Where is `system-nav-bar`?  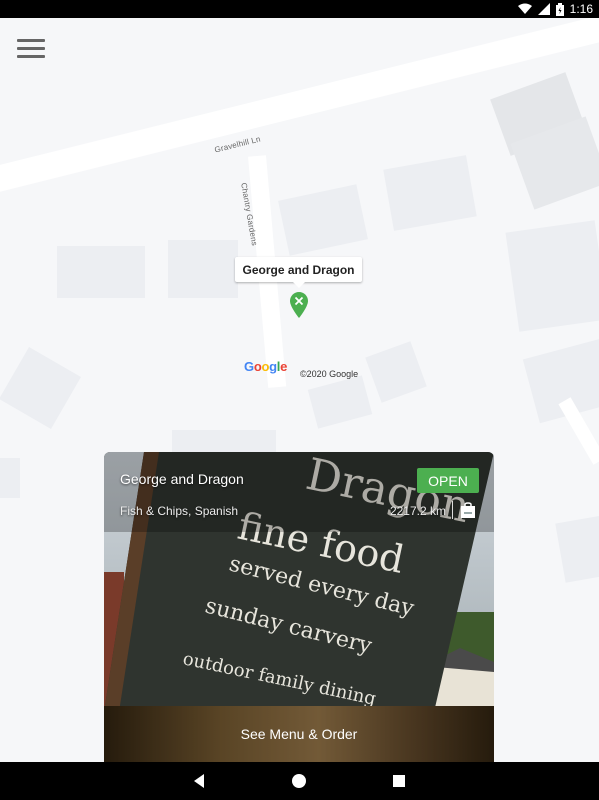
system-nav-bar is located at coordinates (299, 781).